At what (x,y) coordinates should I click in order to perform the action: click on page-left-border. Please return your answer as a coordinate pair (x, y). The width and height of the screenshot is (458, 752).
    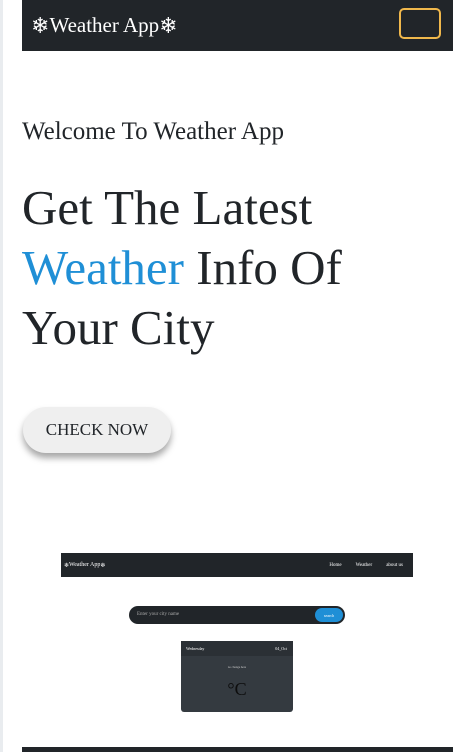
    Looking at the image, I should click on (1, 376).